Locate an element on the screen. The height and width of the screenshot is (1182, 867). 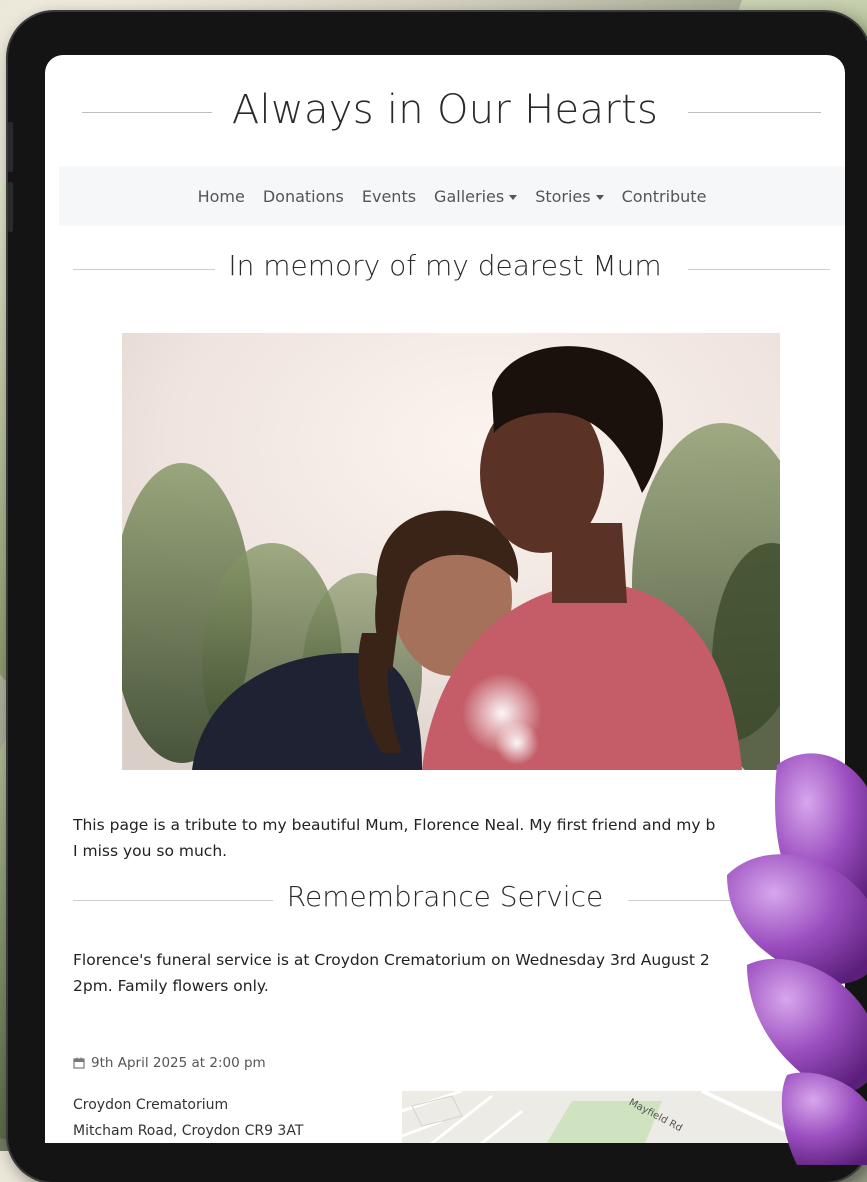
nav-item-home: Home is located at coordinates (221, 196).